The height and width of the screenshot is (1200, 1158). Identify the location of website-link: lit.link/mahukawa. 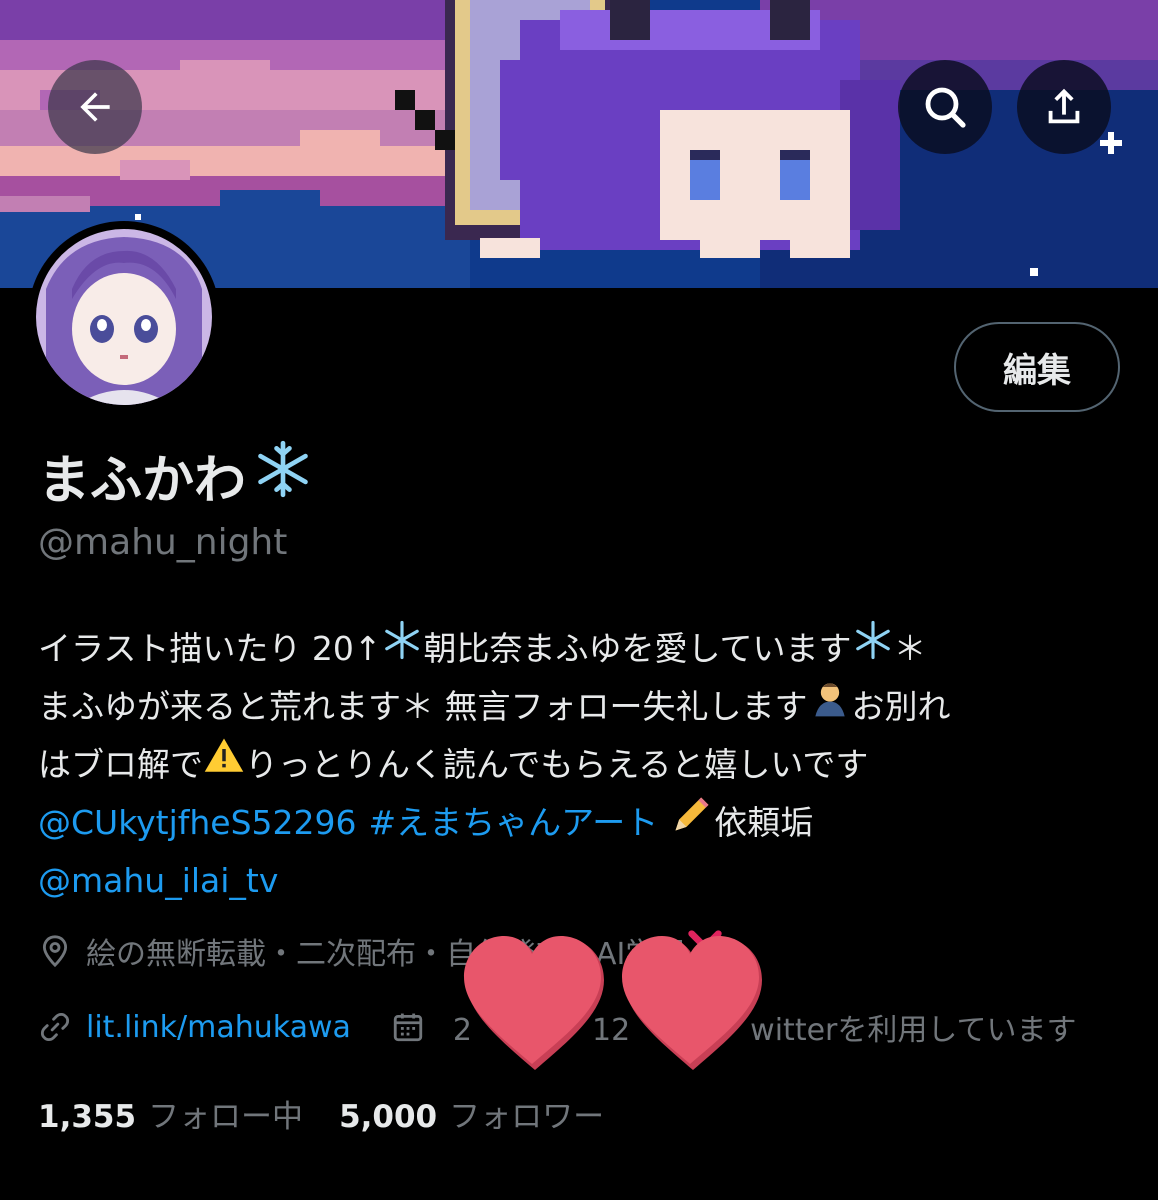
(218, 1027).